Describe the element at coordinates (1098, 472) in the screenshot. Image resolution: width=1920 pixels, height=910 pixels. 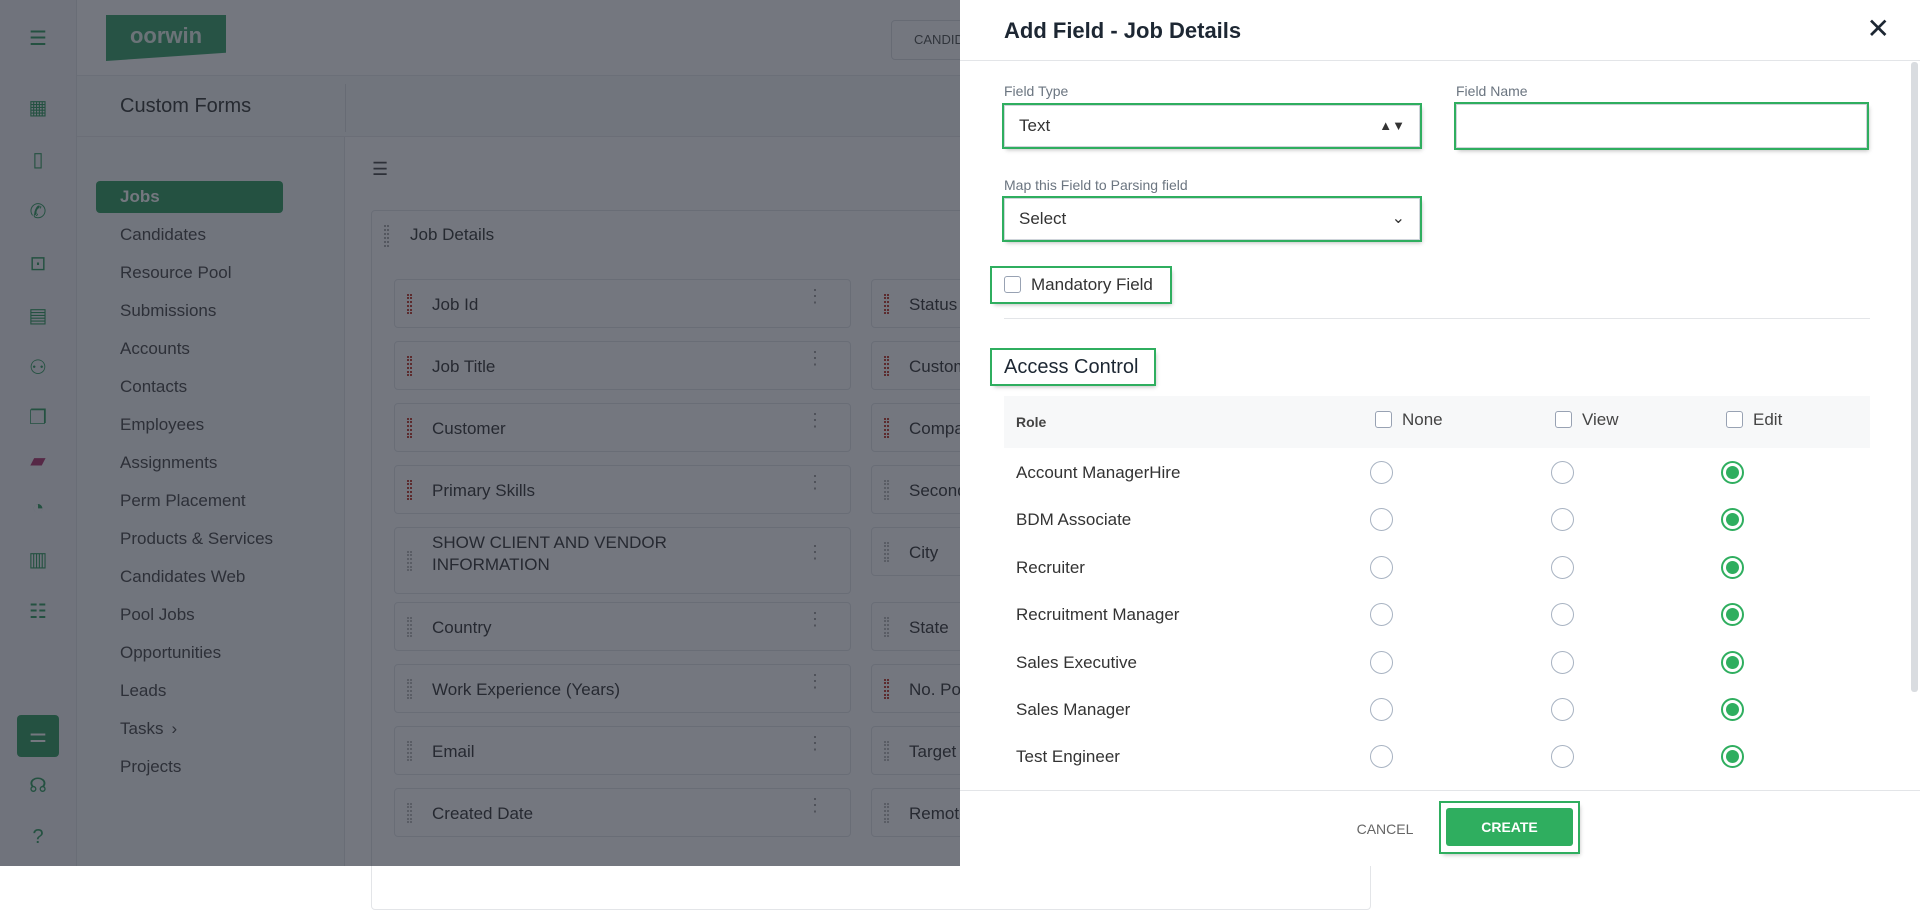
I see `role-name: Account ManagerHire` at that location.